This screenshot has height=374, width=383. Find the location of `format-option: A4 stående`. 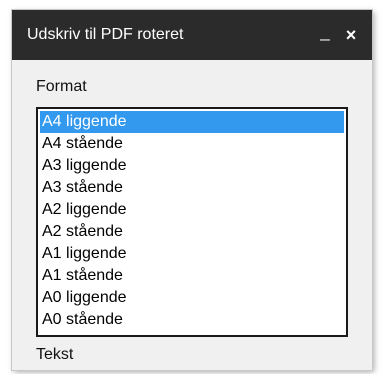

format-option: A4 stående is located at coordinates (192, 144).